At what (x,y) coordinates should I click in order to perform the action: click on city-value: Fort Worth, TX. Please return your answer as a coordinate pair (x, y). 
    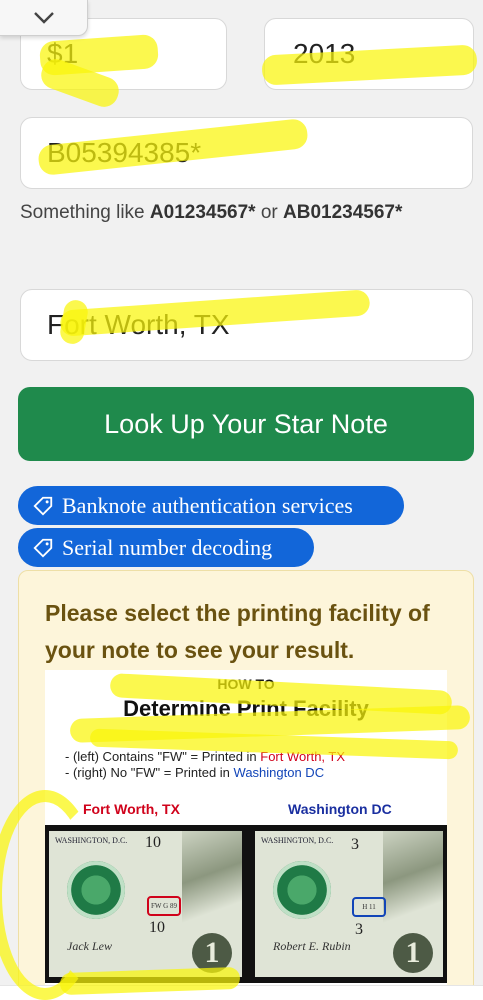
    Looking at the image, I should click on (138, 324).